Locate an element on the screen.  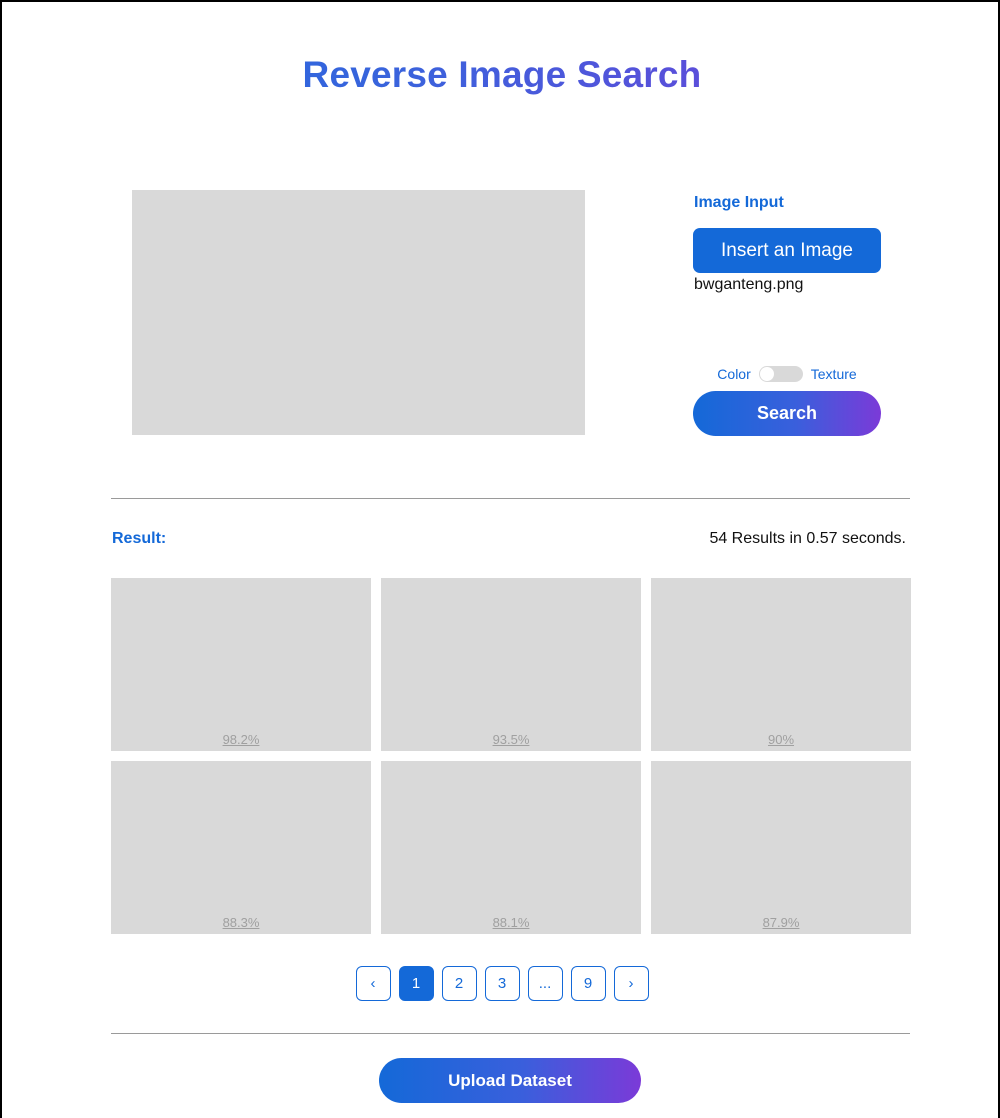
selected-filename: bwganteng.png is located at coordinates (749, 284).